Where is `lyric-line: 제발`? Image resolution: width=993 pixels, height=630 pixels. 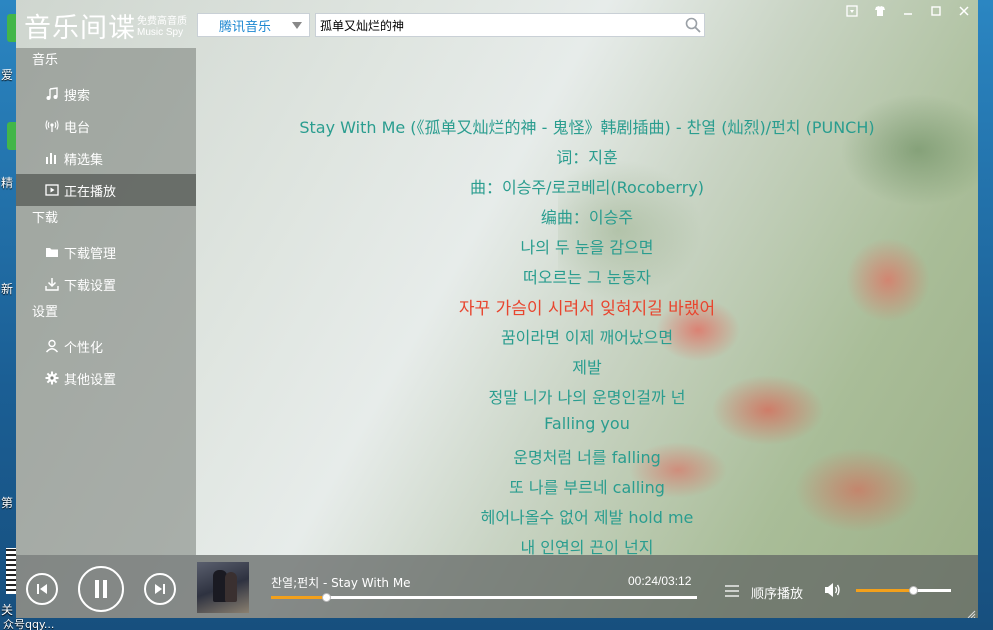
lyric-line: 제발 is located at coordinates (587, 367).